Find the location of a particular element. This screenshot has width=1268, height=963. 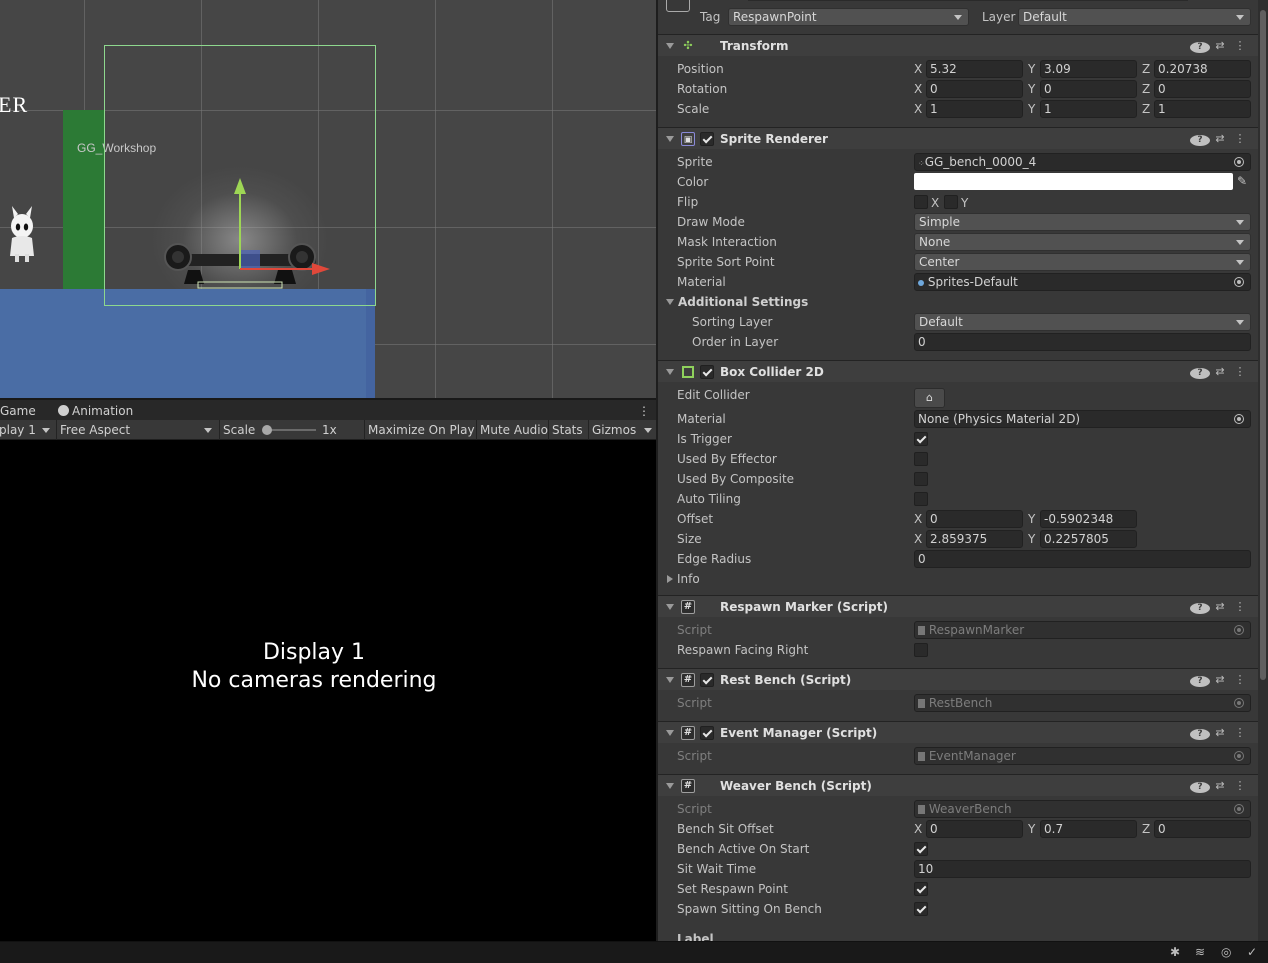

edge-radius-field: 0 is located at coordinates (1082, 559).